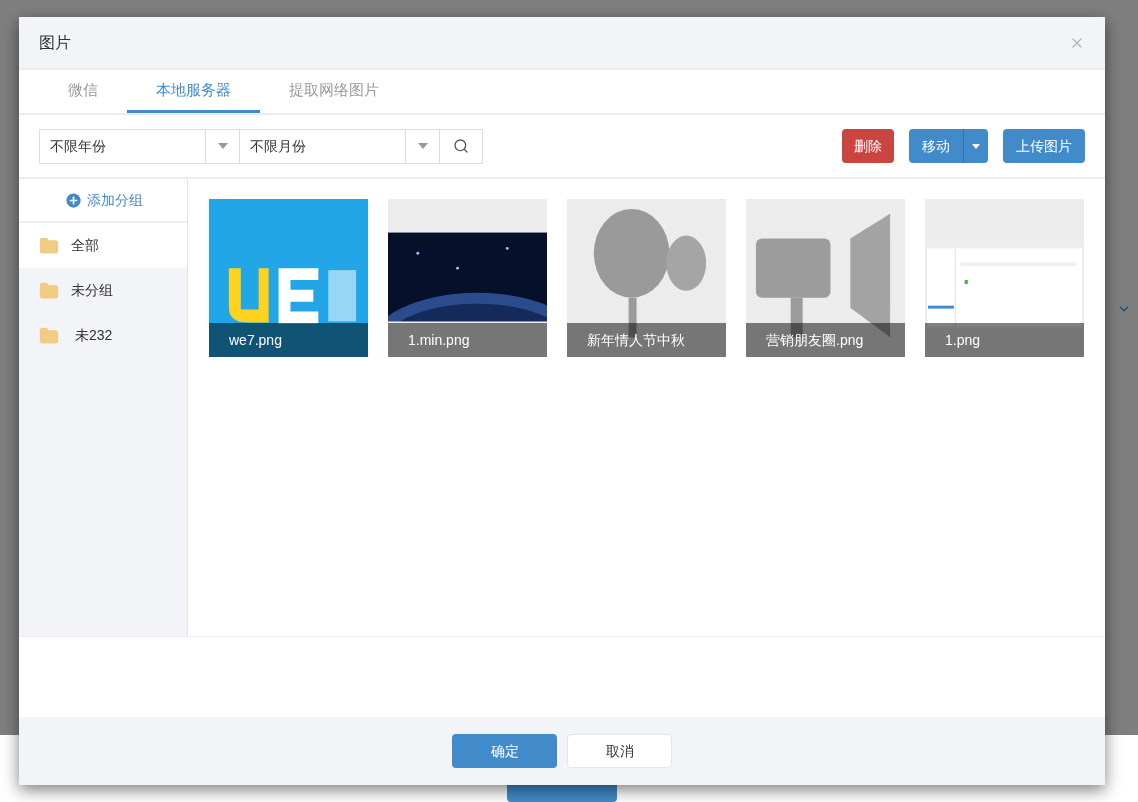 Image resolution: width=1138 pixels, height=802 pixels. I want to click on tab: 提取网络图片, so click(334, 91).